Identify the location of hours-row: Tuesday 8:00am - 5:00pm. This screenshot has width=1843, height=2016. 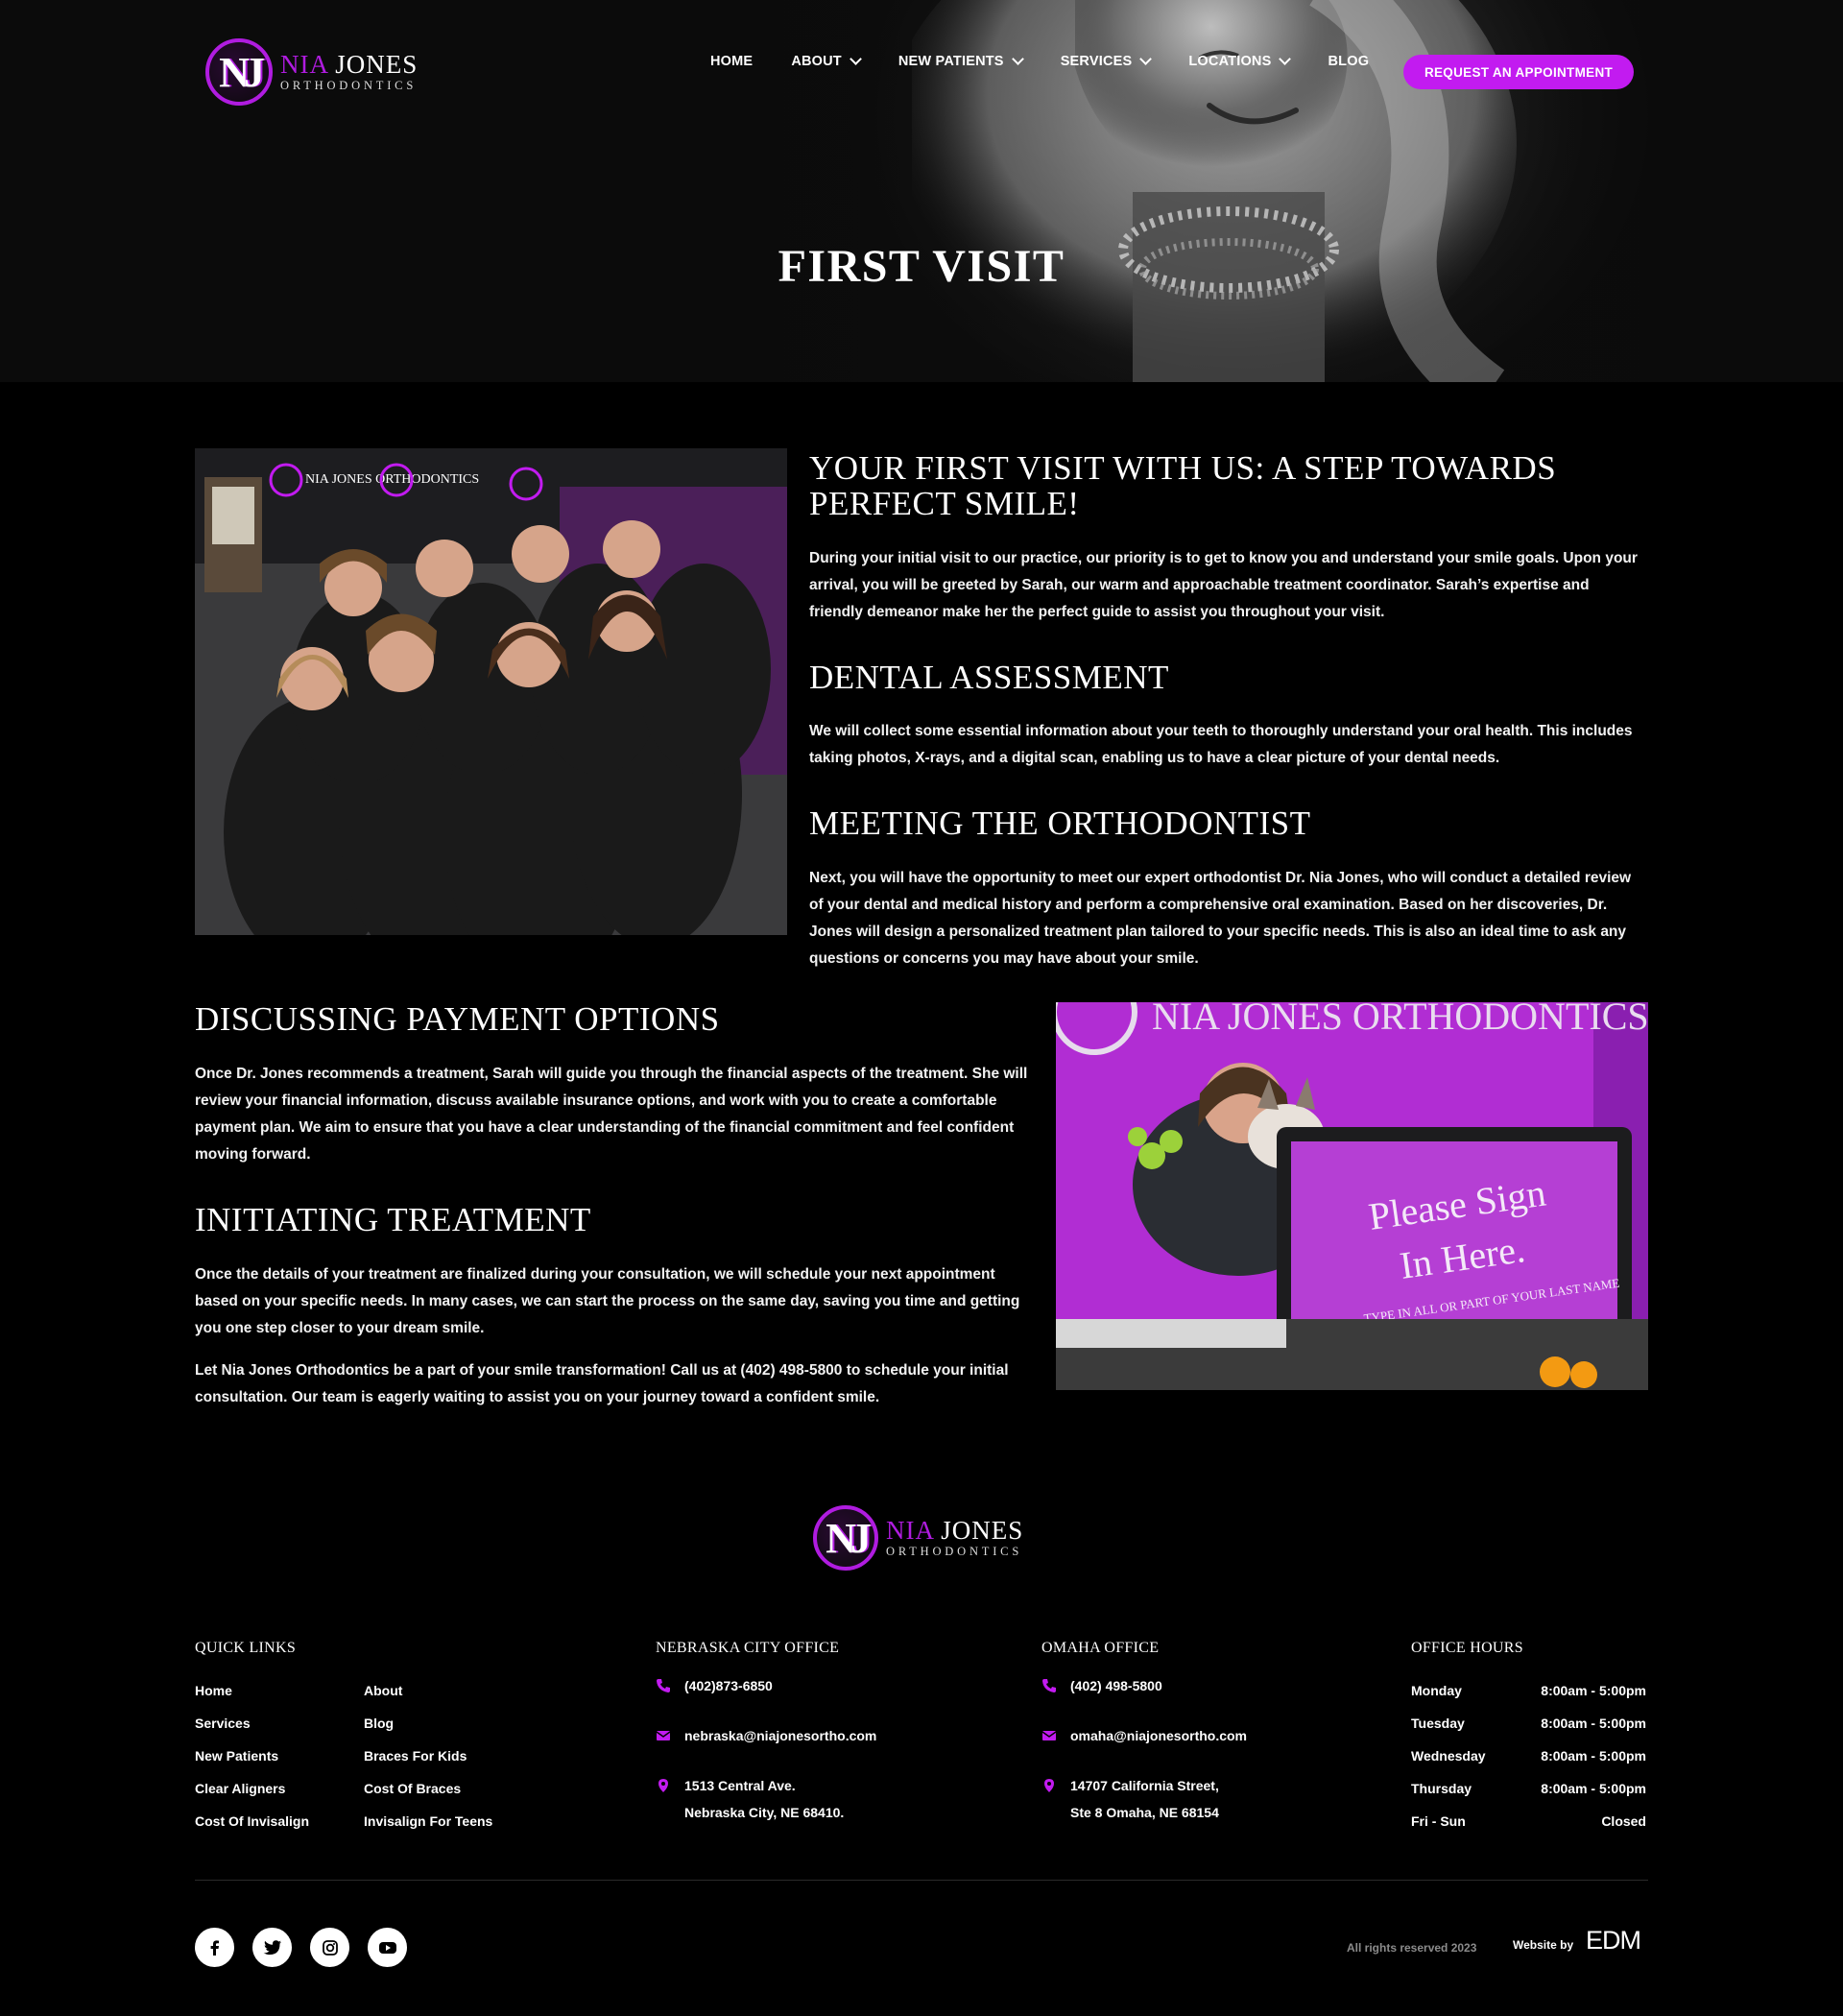
(1528, 1724).